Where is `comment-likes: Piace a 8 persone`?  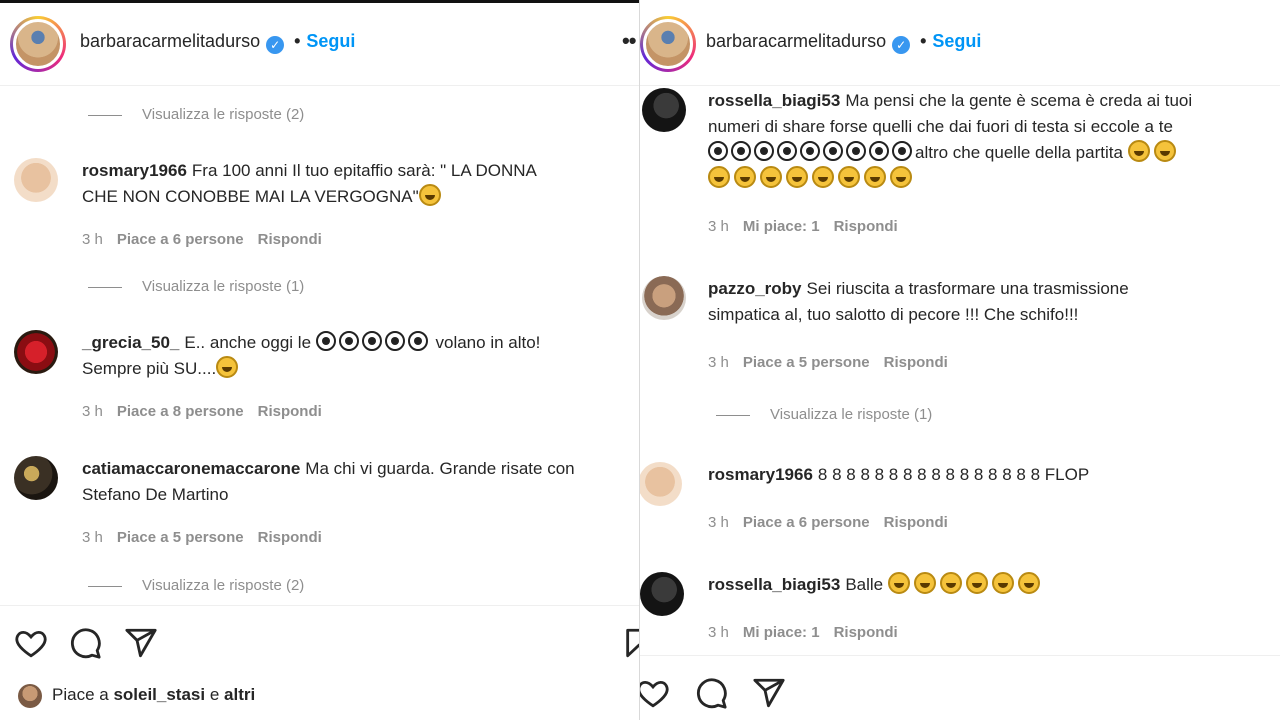
comment-likes: Piace a 8 persone is located at coordinates (180, 411).